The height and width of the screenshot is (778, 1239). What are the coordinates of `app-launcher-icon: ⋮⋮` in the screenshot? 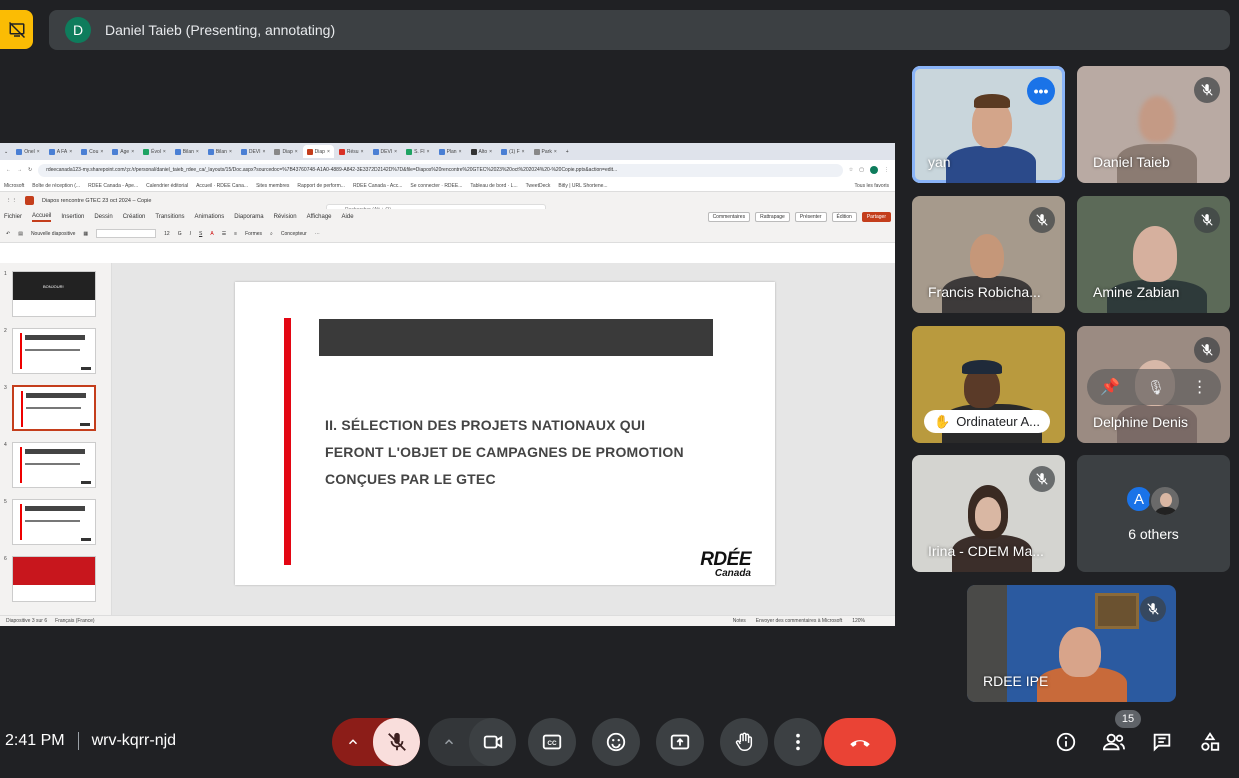 It's located at (11, 201).